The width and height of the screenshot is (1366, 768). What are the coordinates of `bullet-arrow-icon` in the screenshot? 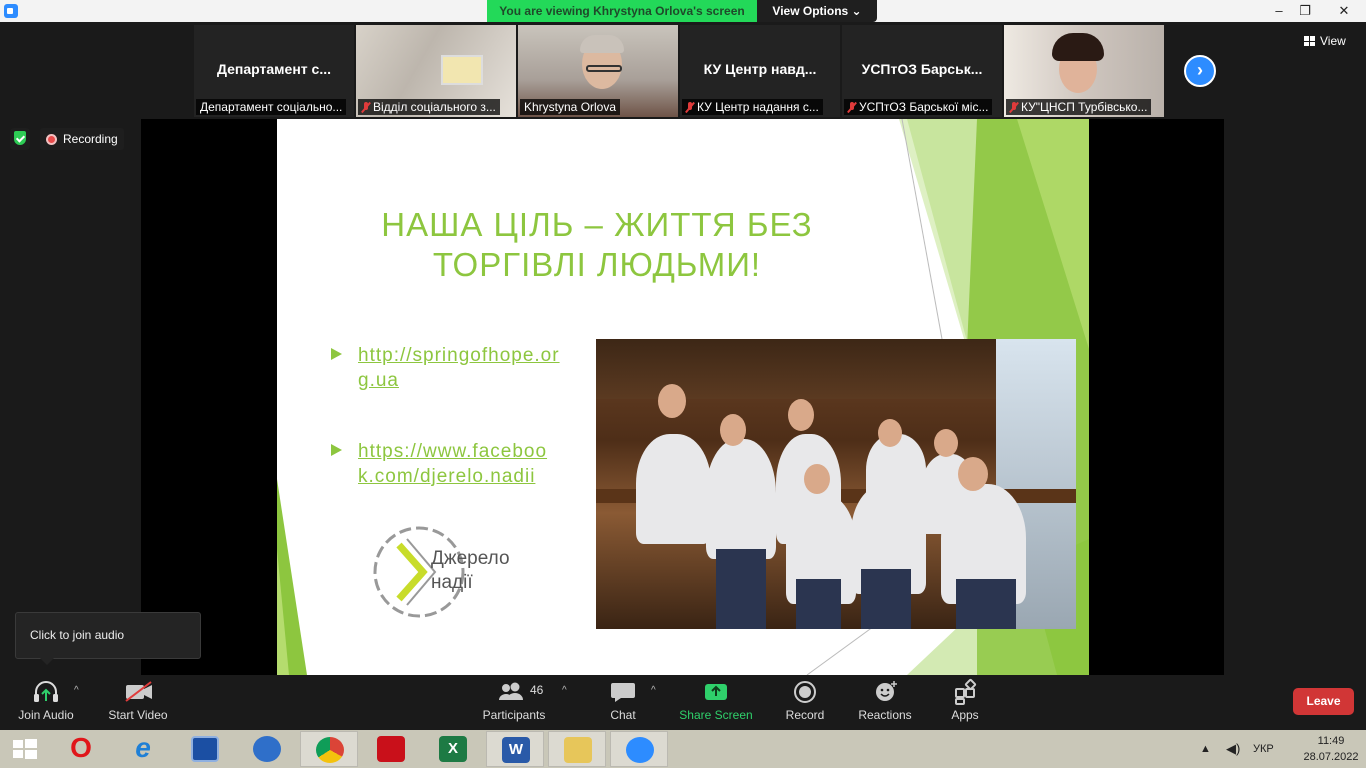 It's located at (336, 354).